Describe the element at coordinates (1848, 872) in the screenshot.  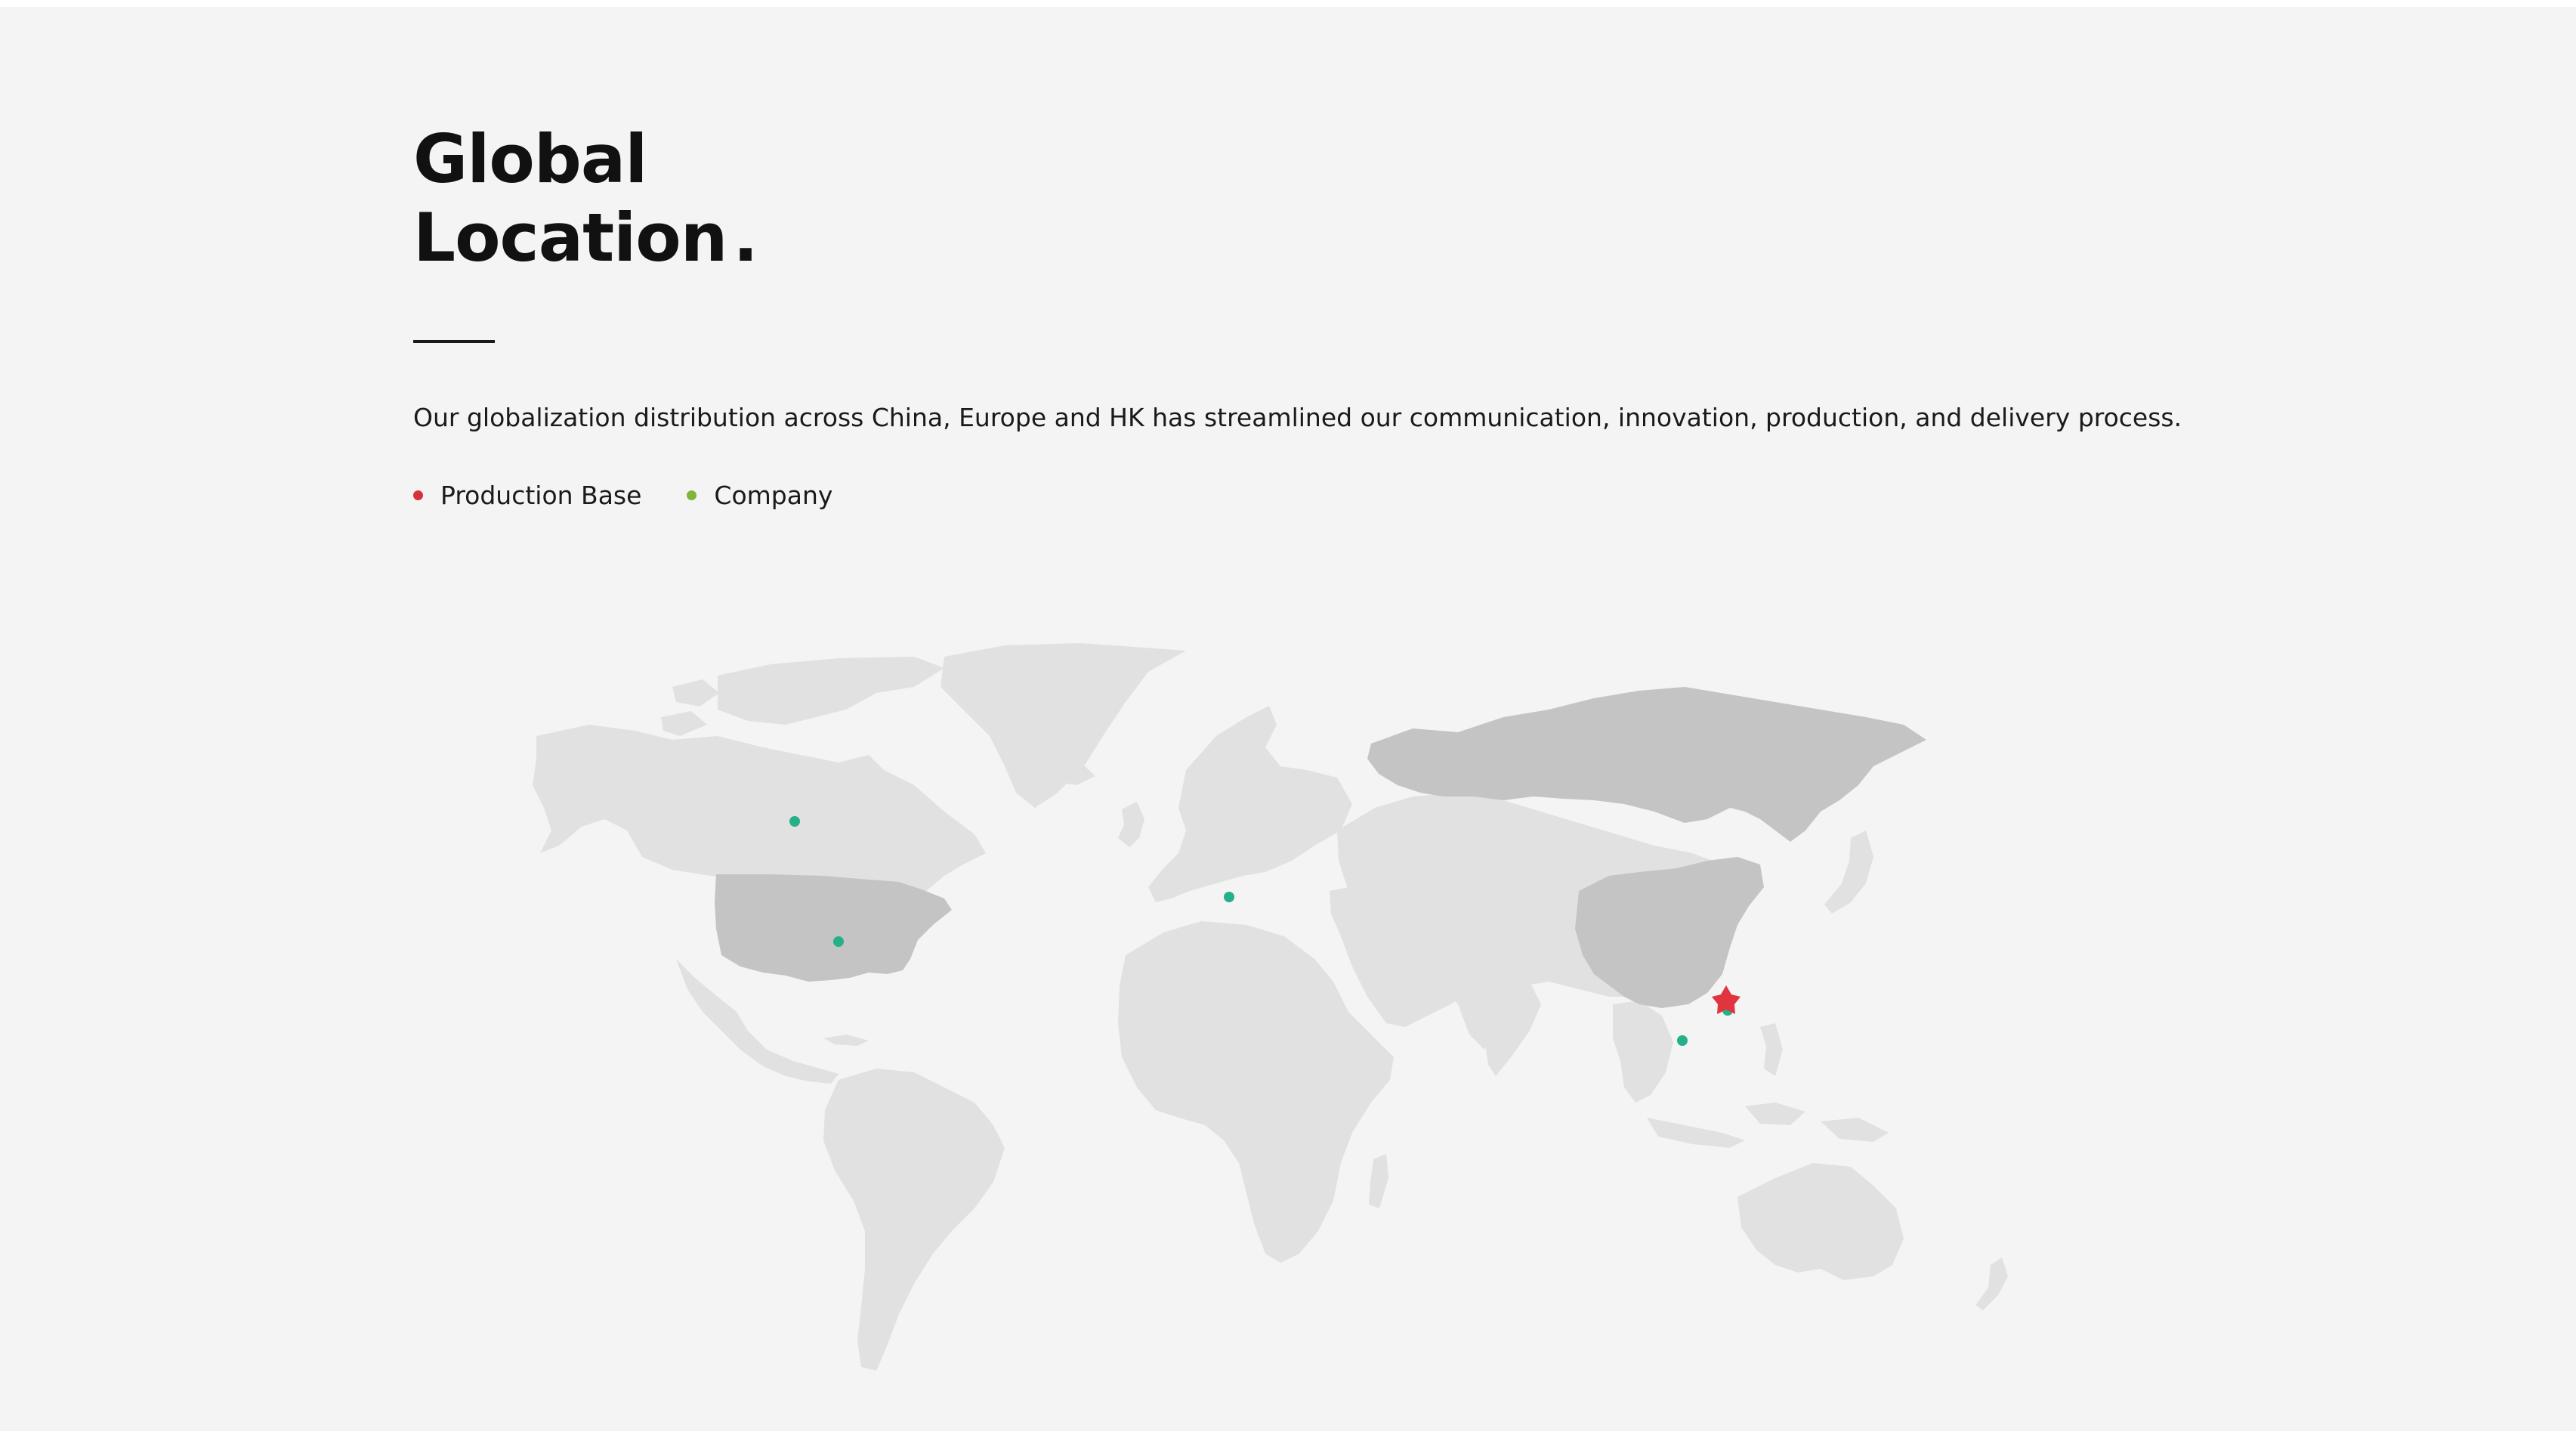
I see `map-japan` at that location.